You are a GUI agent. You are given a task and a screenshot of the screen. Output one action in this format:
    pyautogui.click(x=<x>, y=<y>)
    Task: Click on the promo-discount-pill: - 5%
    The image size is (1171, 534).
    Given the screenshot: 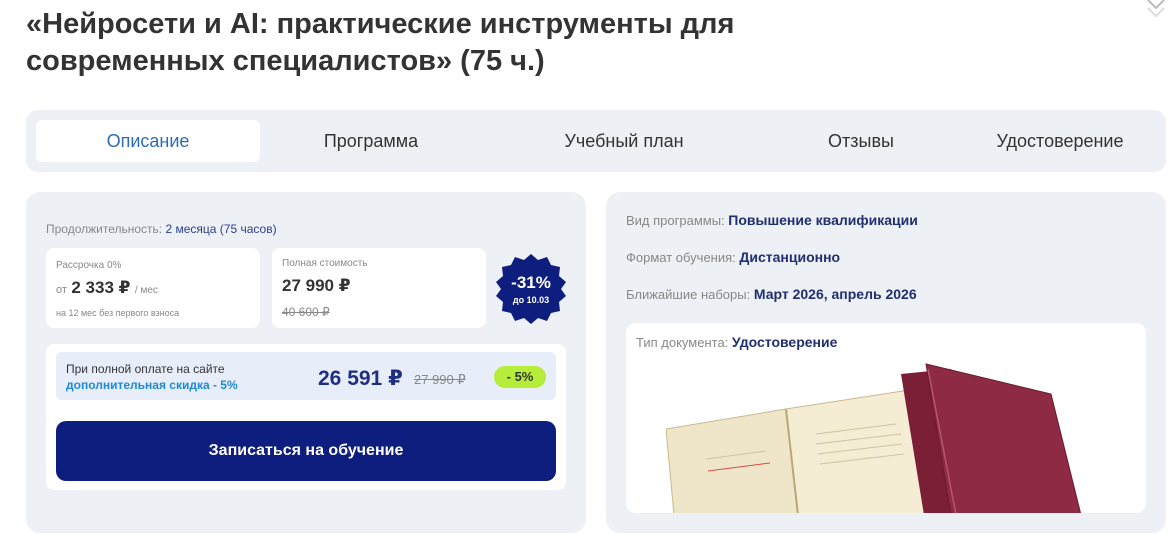 What is the action you would take?
    pyautogui.click(x=520, y=377)
    